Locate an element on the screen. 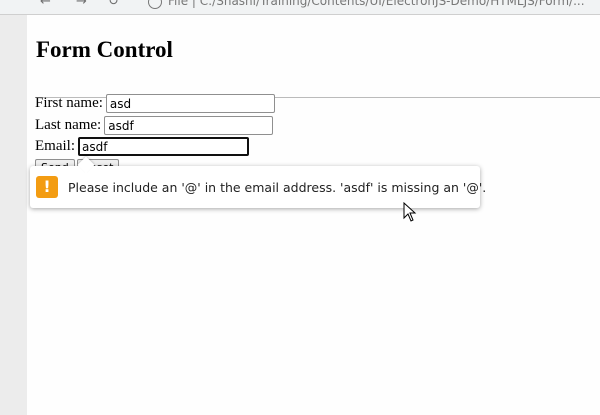 The width and height of the screenshot is (600, 415). last-name-label: Last name: is located at coordinates (68, 124).